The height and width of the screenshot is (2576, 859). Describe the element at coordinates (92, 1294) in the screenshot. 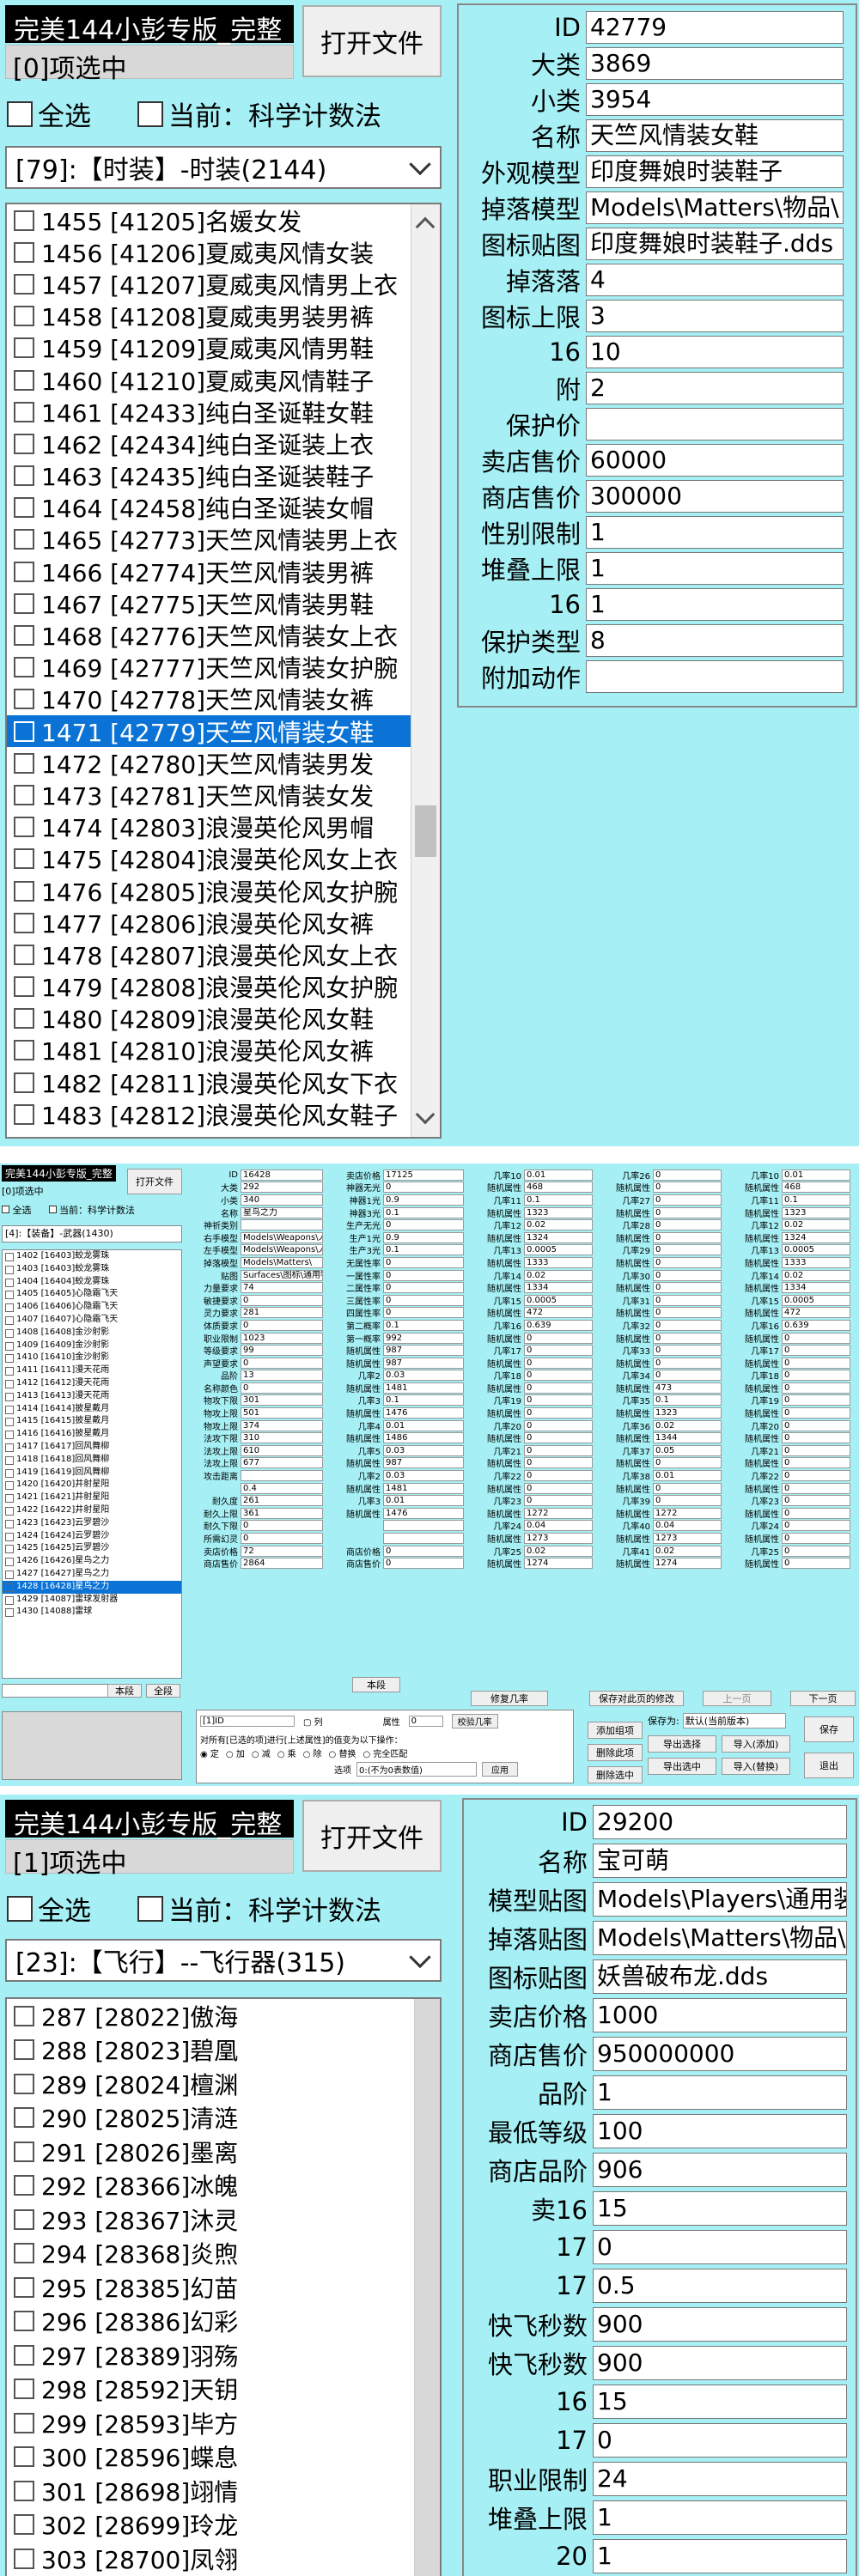

I see `list-item: 1405 [16405]心隐霜飞天` at that location.